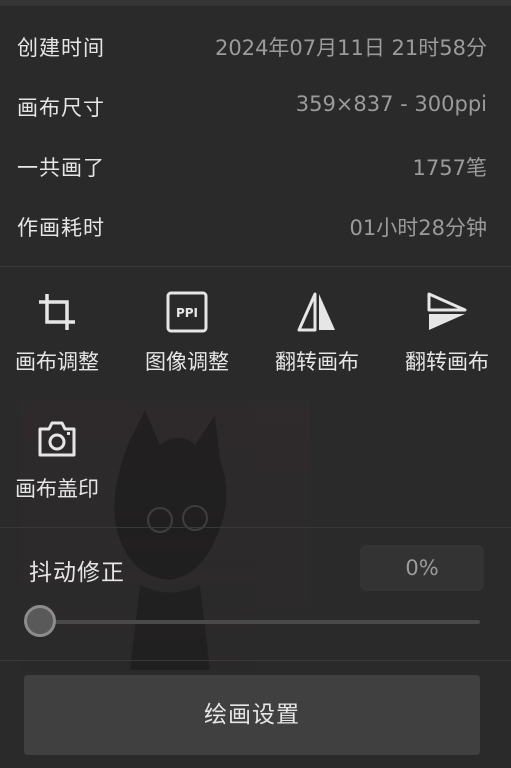 This screenshot has width=511, height=768. I want to click on stabilizer-slider-track, so click(255, 622).